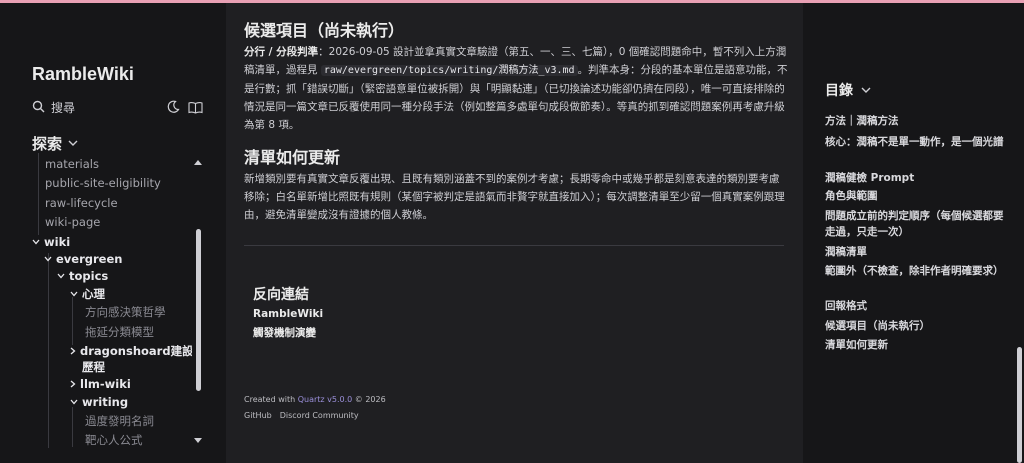 The height and width of the screenshot is (463, 1024). I want to click on footer-credit: Created with Quartz v5.0.0 © 2026, so click(315, 399).